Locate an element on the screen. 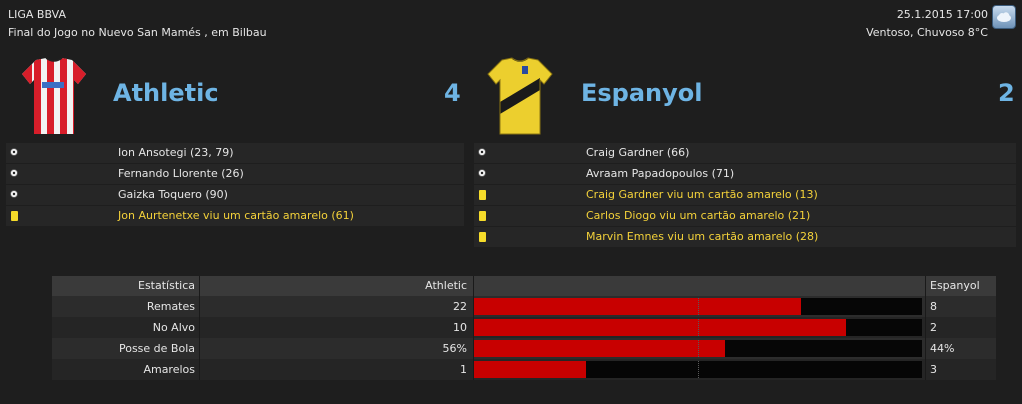  home-event-row: Fernando Llorente (26) is located at coordinates (235, 174).